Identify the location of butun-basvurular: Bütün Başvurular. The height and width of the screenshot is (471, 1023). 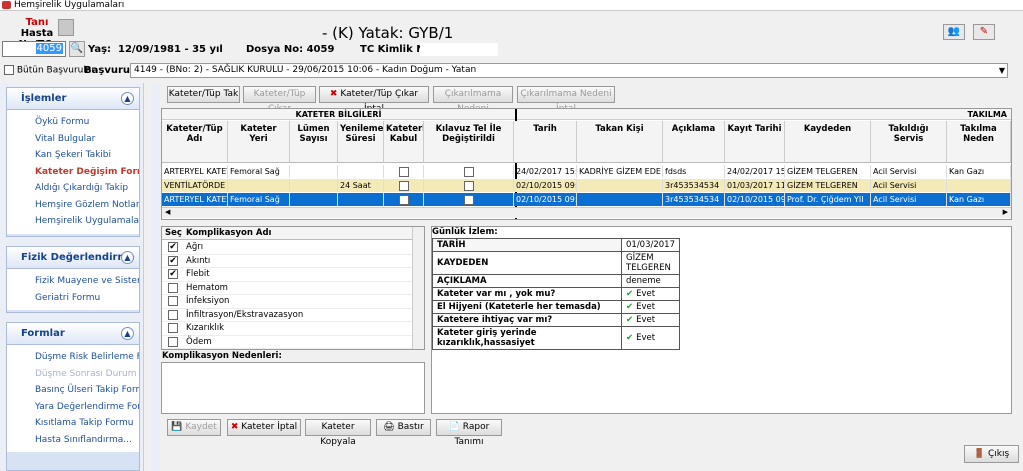
(49, 70).